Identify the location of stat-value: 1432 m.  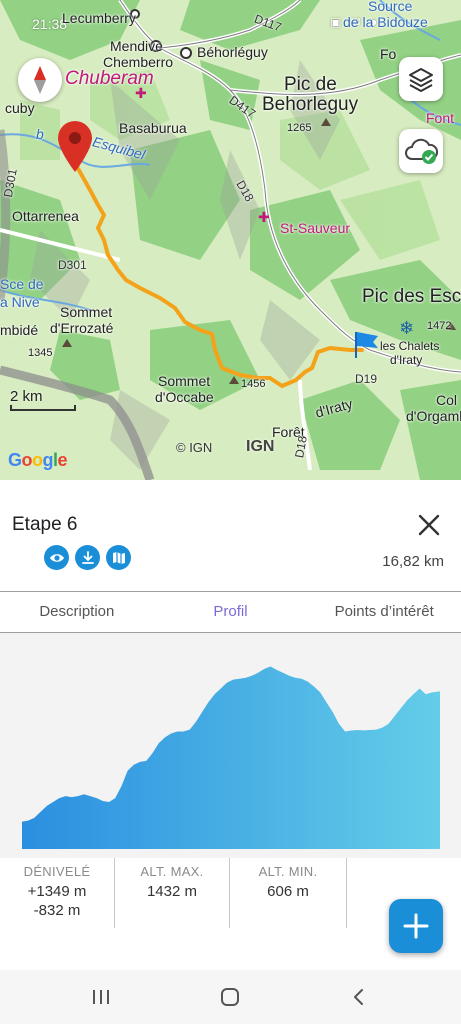
(172, 891).